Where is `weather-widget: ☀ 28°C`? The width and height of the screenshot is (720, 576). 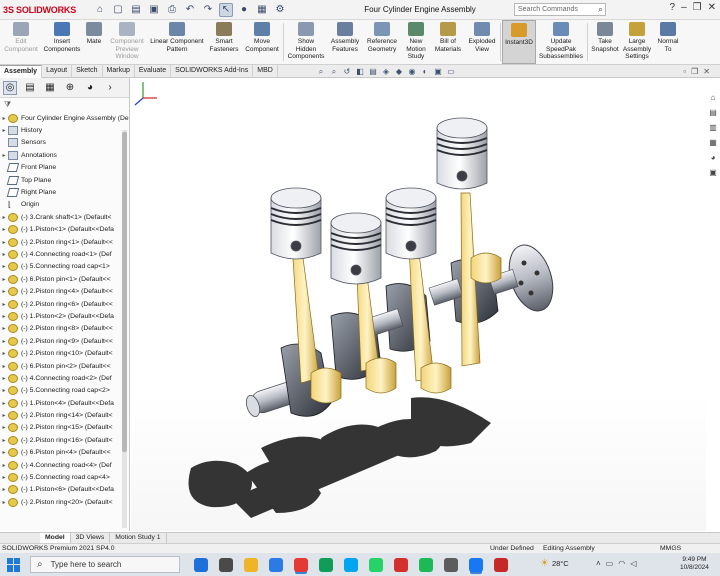 weather-widget: ☀ 28°C is located at coordinates (554, 563).